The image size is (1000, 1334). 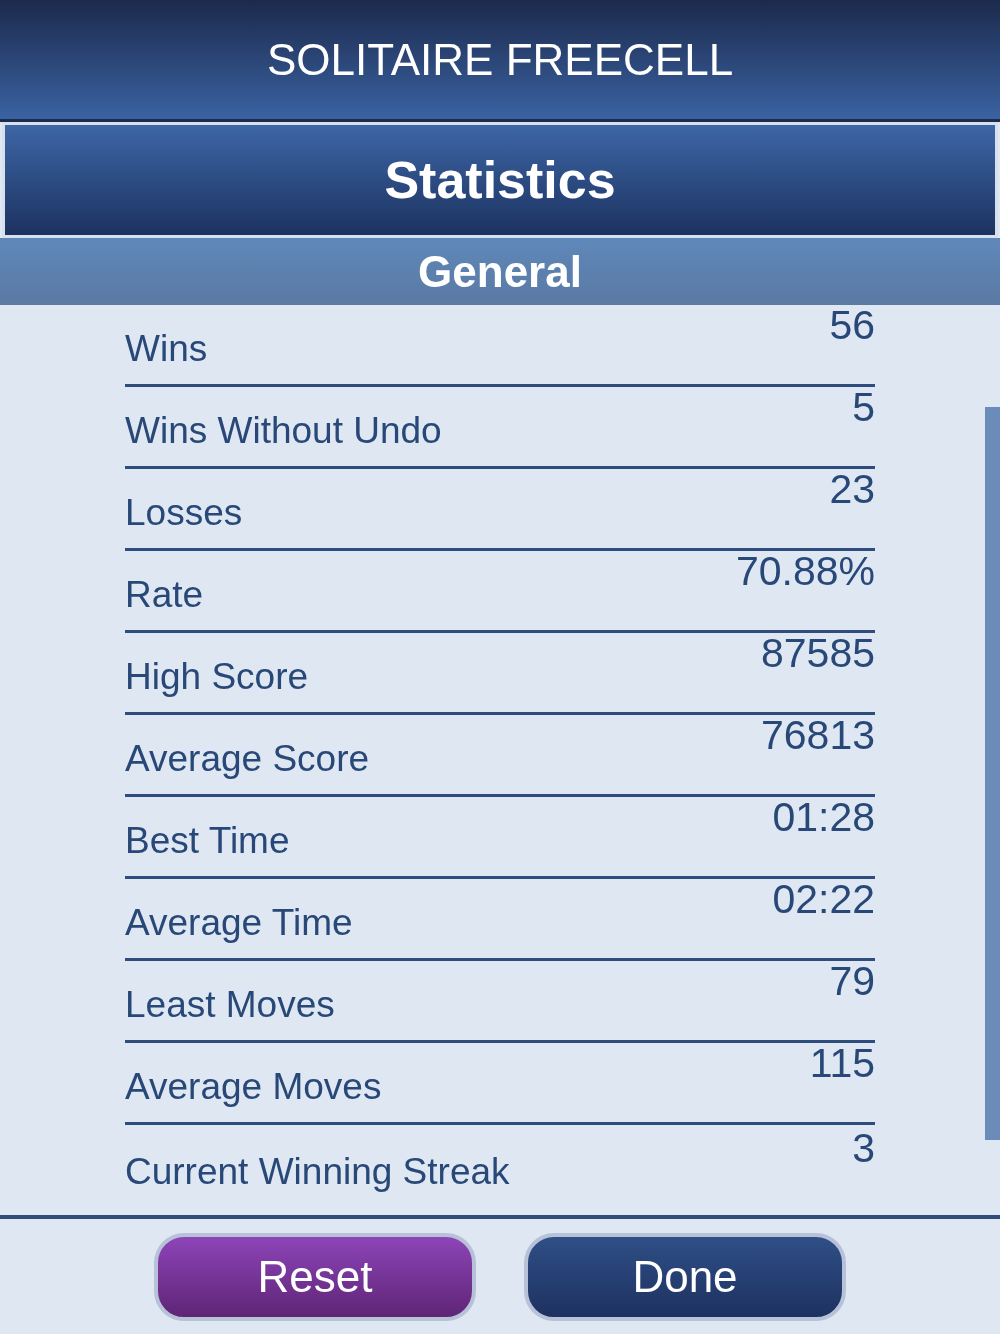 What do you see at coordinates (247, 758) in the screenshot?
I see `stat-label: Average Score` at bounding box center [247, 758].